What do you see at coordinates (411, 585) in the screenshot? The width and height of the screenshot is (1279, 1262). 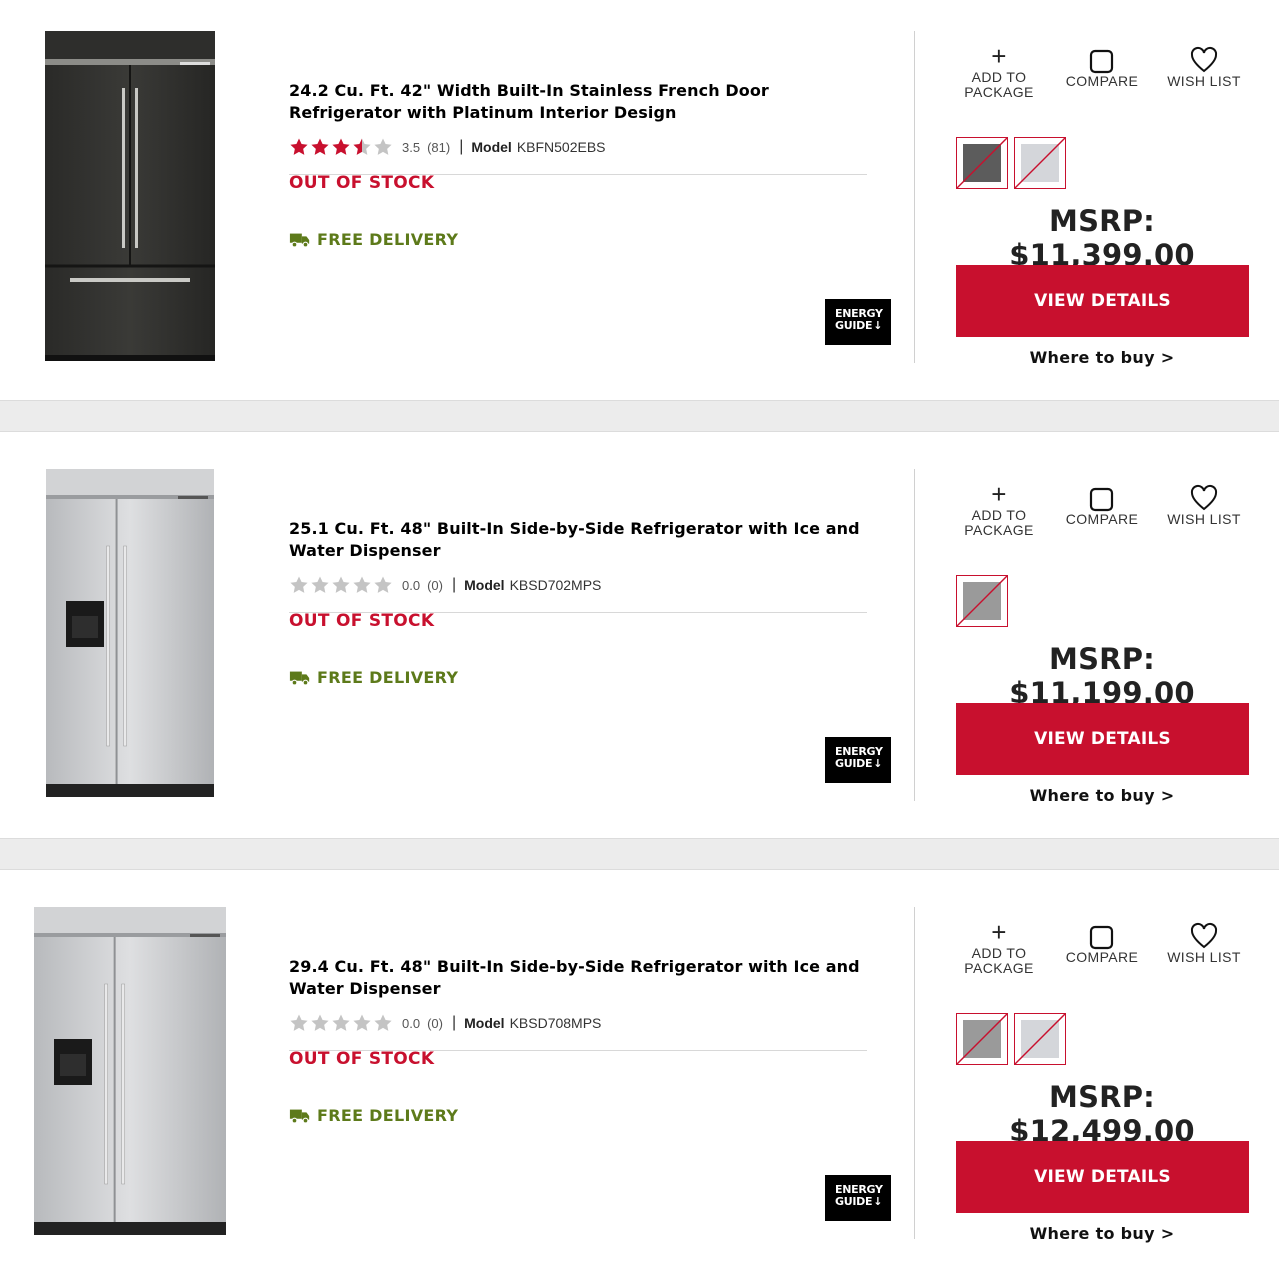 I see `rating-value: 0.0` at bounding box center [411, 585].